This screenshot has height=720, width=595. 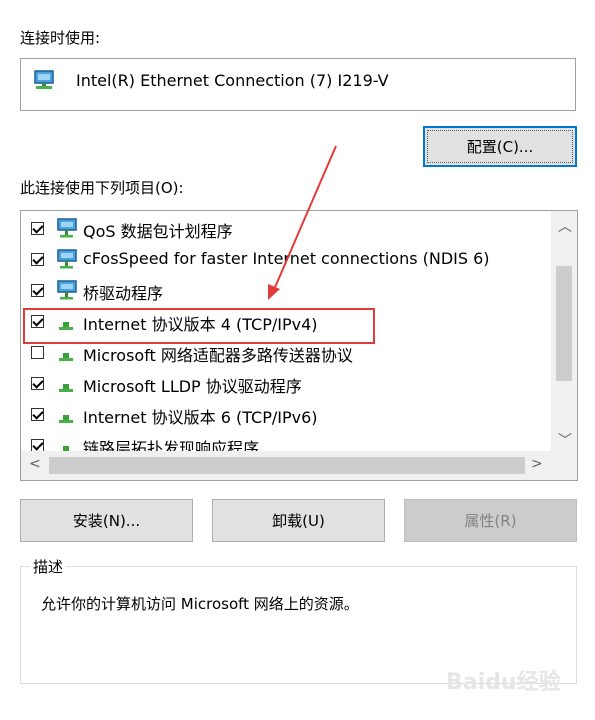 What do you see at coordinates (200, 417) in the screenshot?
I see `item-label: Internet 协议版本 6 (TCP/IPv6)` at bounding box center [200, 417].